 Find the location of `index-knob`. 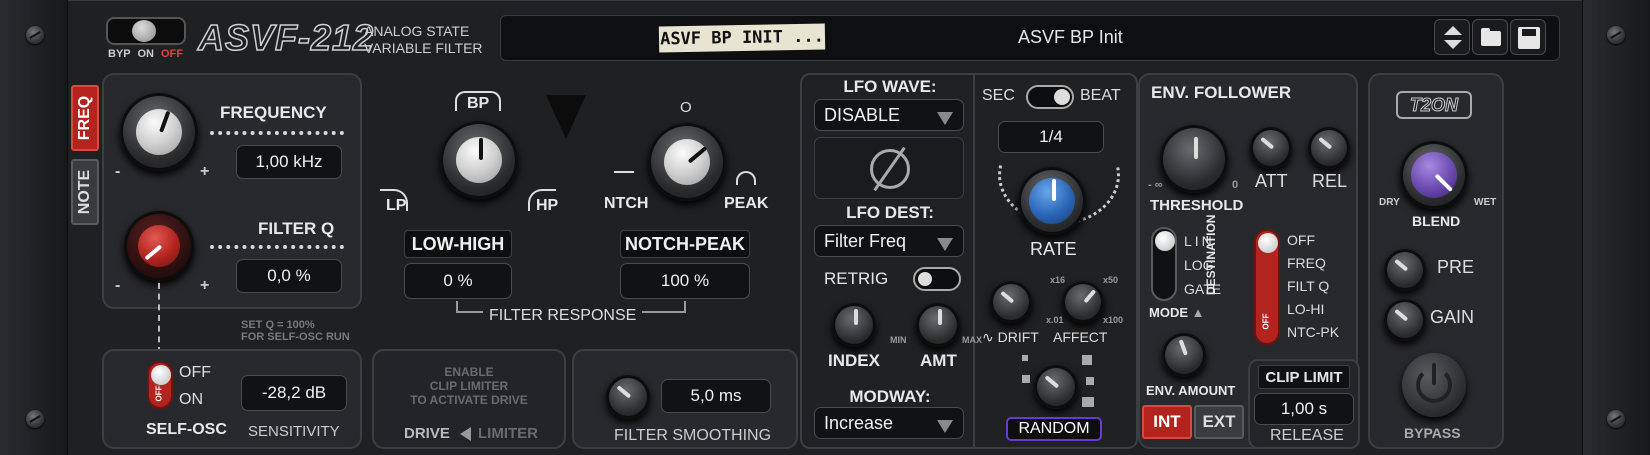

index-knob is located at coordinates (854, 325).